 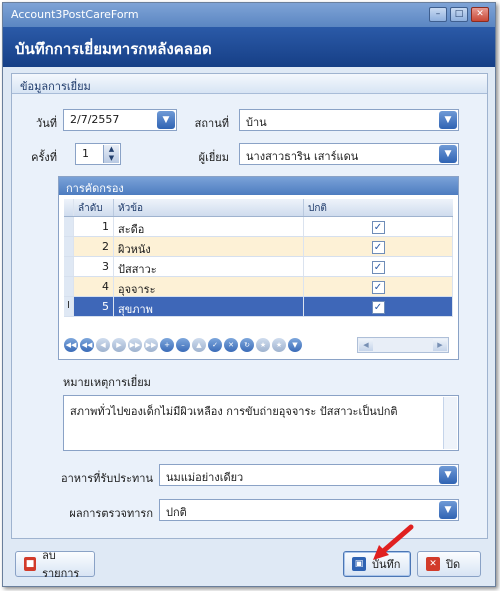 What do you see at coordinates (480, 14) in the screenshot?
I see `close-icon: ✕` at bounding box center [480, 14].